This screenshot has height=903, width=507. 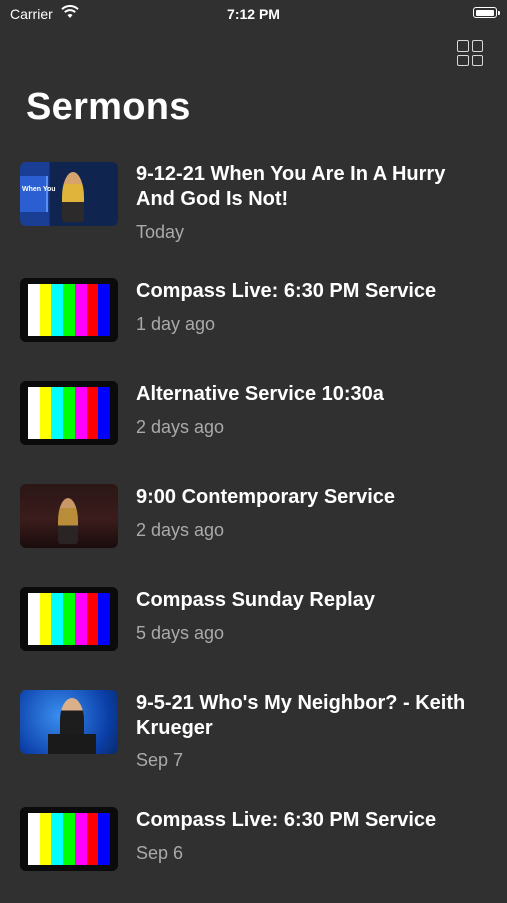 I want to click on slide-image, so click(x=34, y=194).